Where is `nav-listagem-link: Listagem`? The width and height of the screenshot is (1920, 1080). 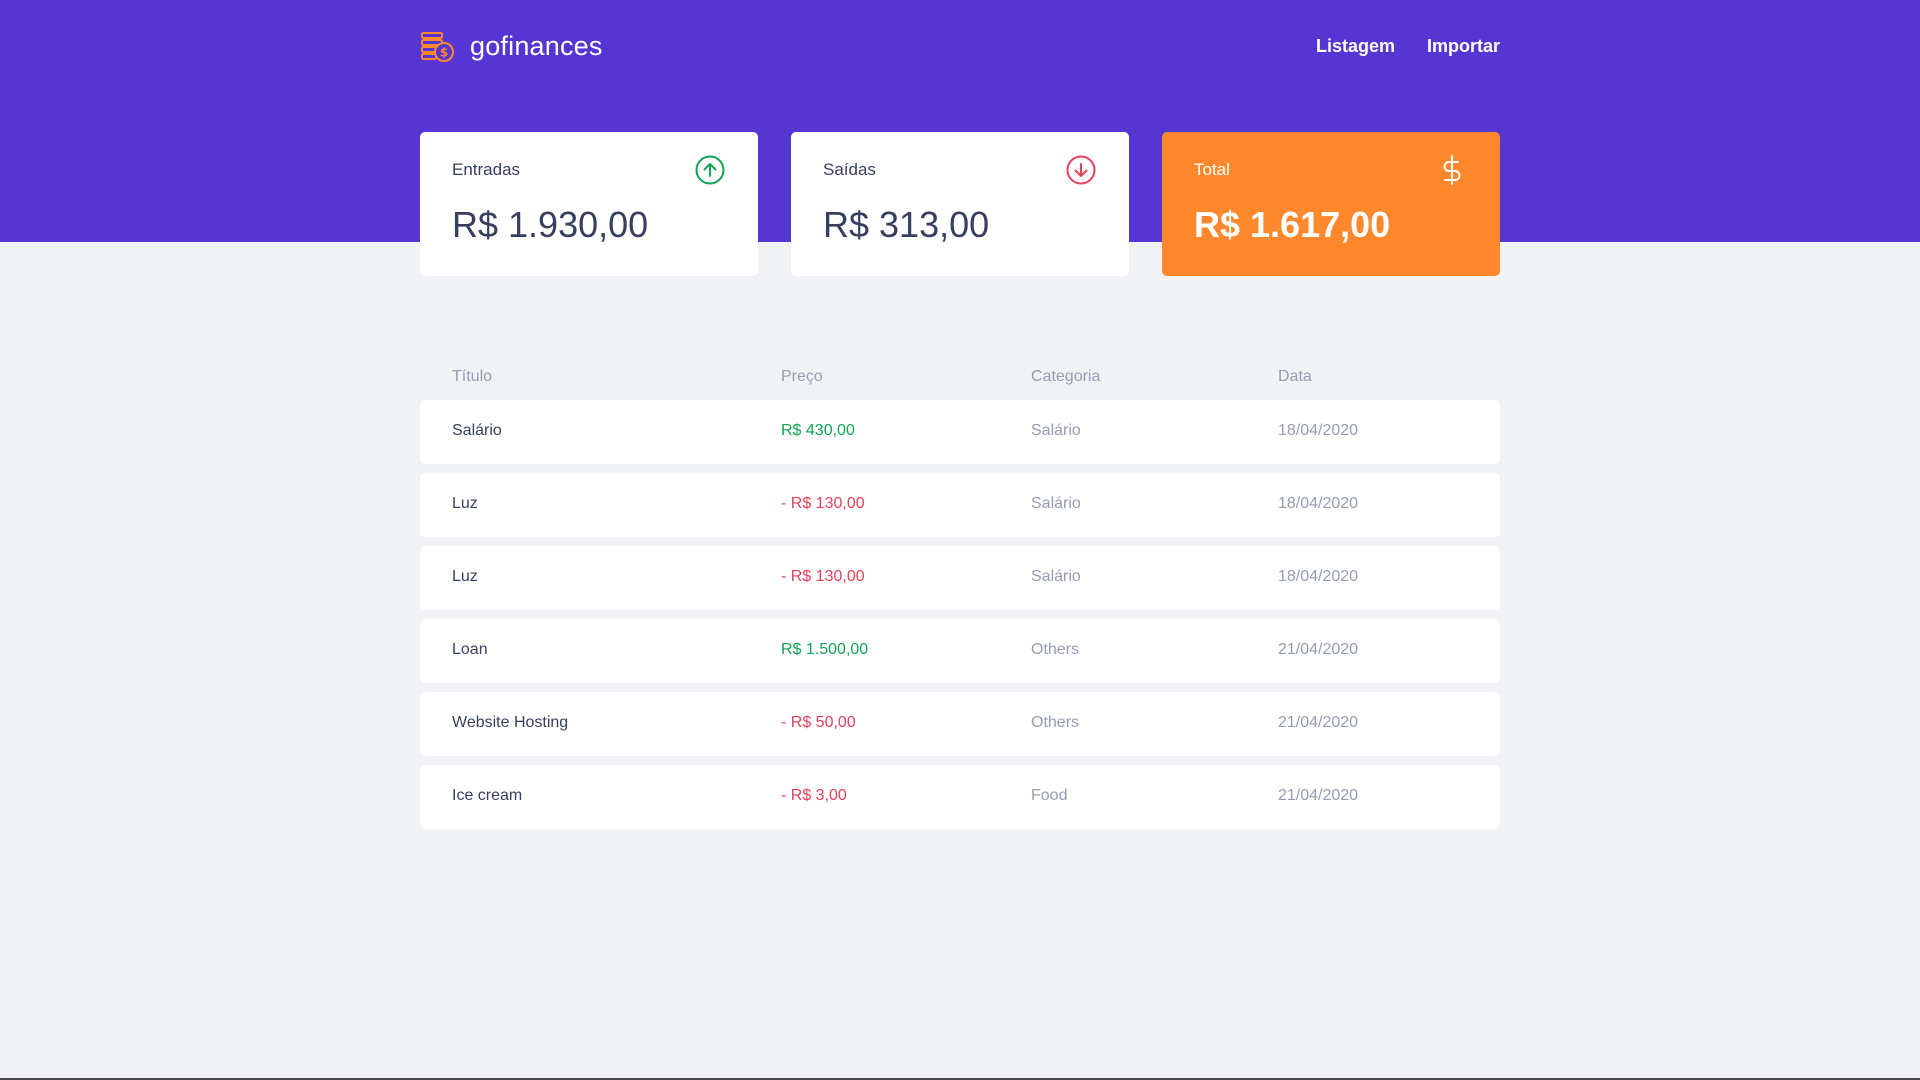 nav-listagem-link: Listagem is located at coordinates (1355, 46).